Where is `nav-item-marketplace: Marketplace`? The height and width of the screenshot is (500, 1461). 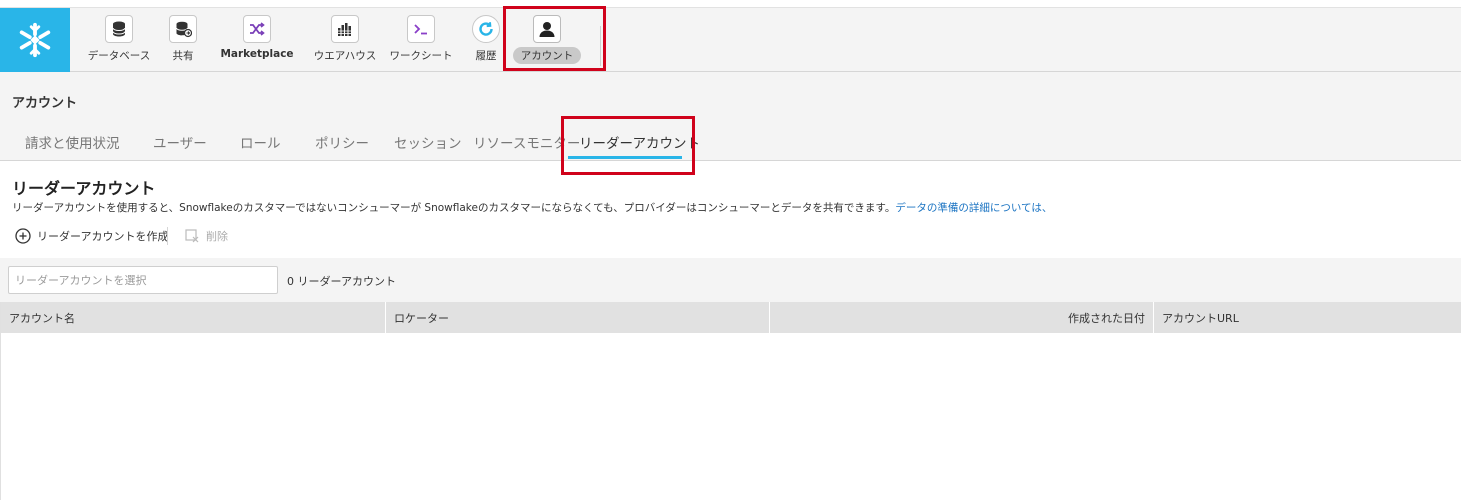 nav-item-marketplace: Marketplace is located at coordinates (257, 40).